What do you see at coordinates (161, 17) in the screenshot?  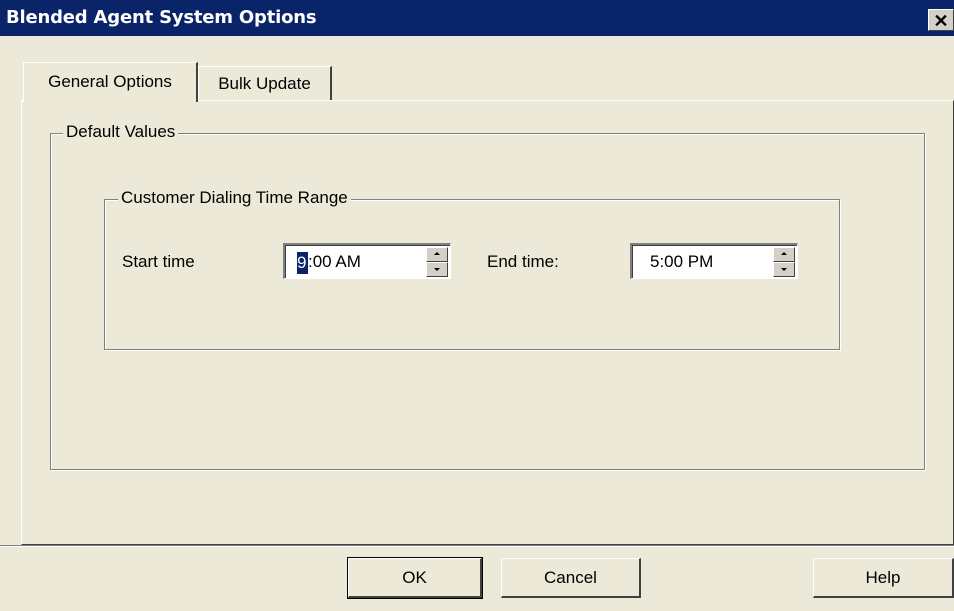 I see `window-title: Blended Agent System Options` at bounding box center [161, 17].